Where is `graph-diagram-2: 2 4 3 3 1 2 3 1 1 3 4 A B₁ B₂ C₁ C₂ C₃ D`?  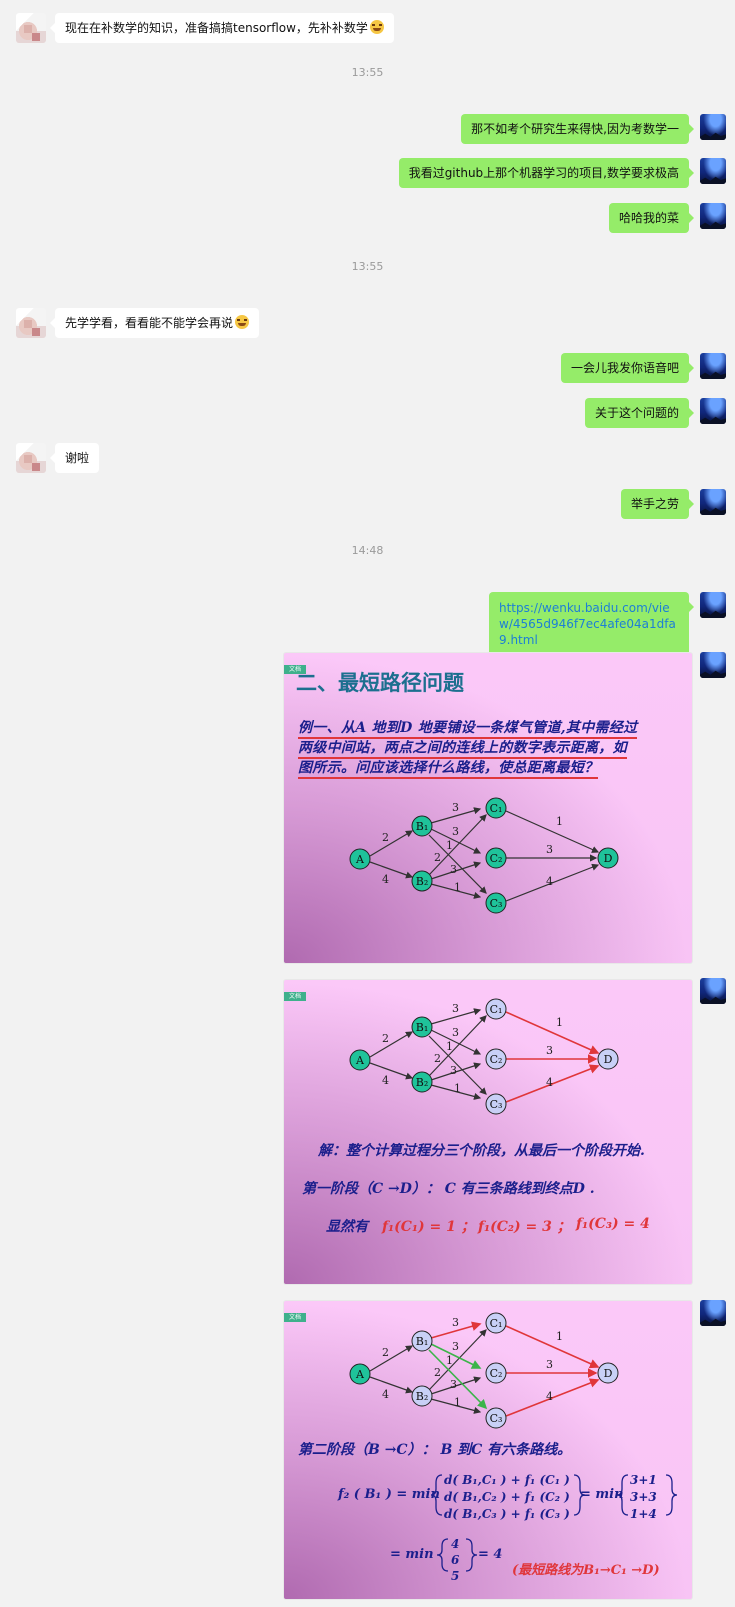
graph-diagram-2: 2 4 3 3 1 2 3 1 1 3 4 A B₁ B₂ C₁ C₂ C₃ D is located at coordinates (484, 1056).